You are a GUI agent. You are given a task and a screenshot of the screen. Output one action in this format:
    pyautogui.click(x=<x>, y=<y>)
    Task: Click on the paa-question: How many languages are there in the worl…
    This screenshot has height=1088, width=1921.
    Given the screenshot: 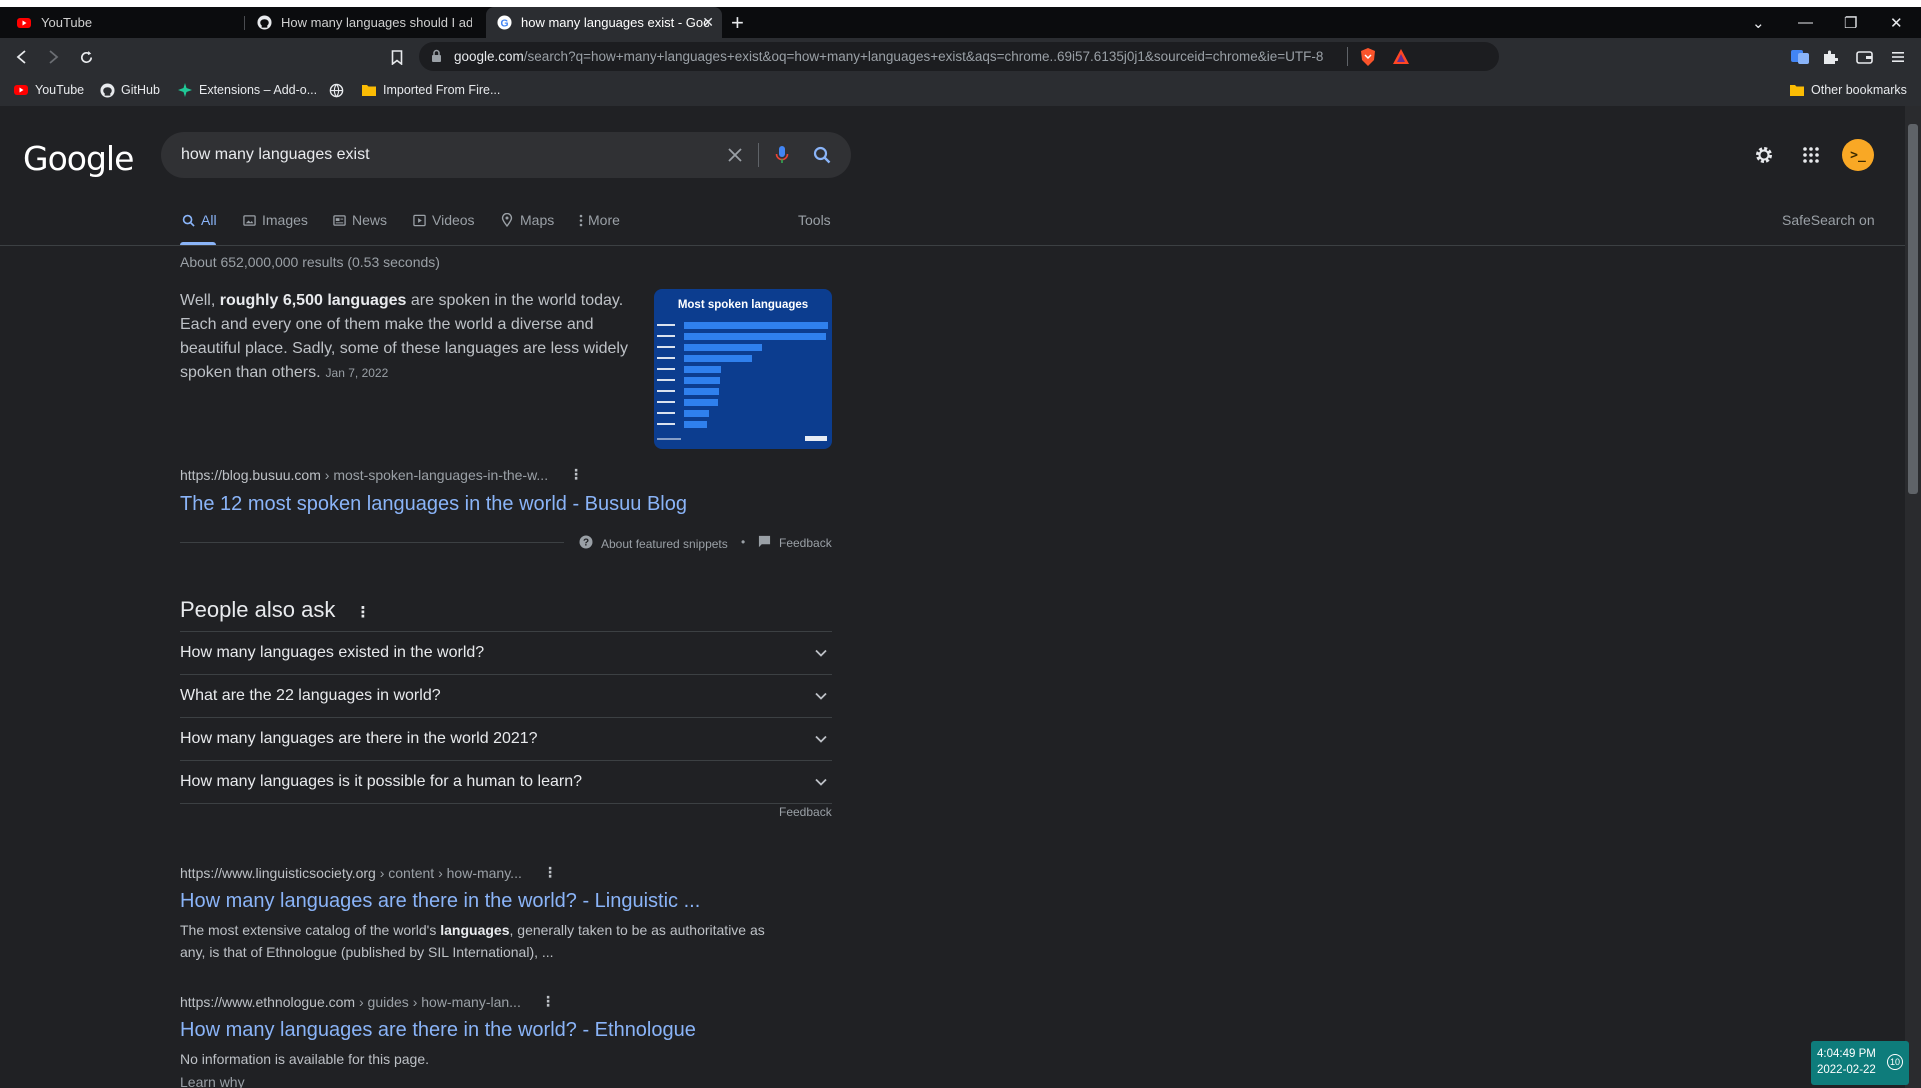 What is the action you would take?
    pyautogui.click(x=506, y=739)
    